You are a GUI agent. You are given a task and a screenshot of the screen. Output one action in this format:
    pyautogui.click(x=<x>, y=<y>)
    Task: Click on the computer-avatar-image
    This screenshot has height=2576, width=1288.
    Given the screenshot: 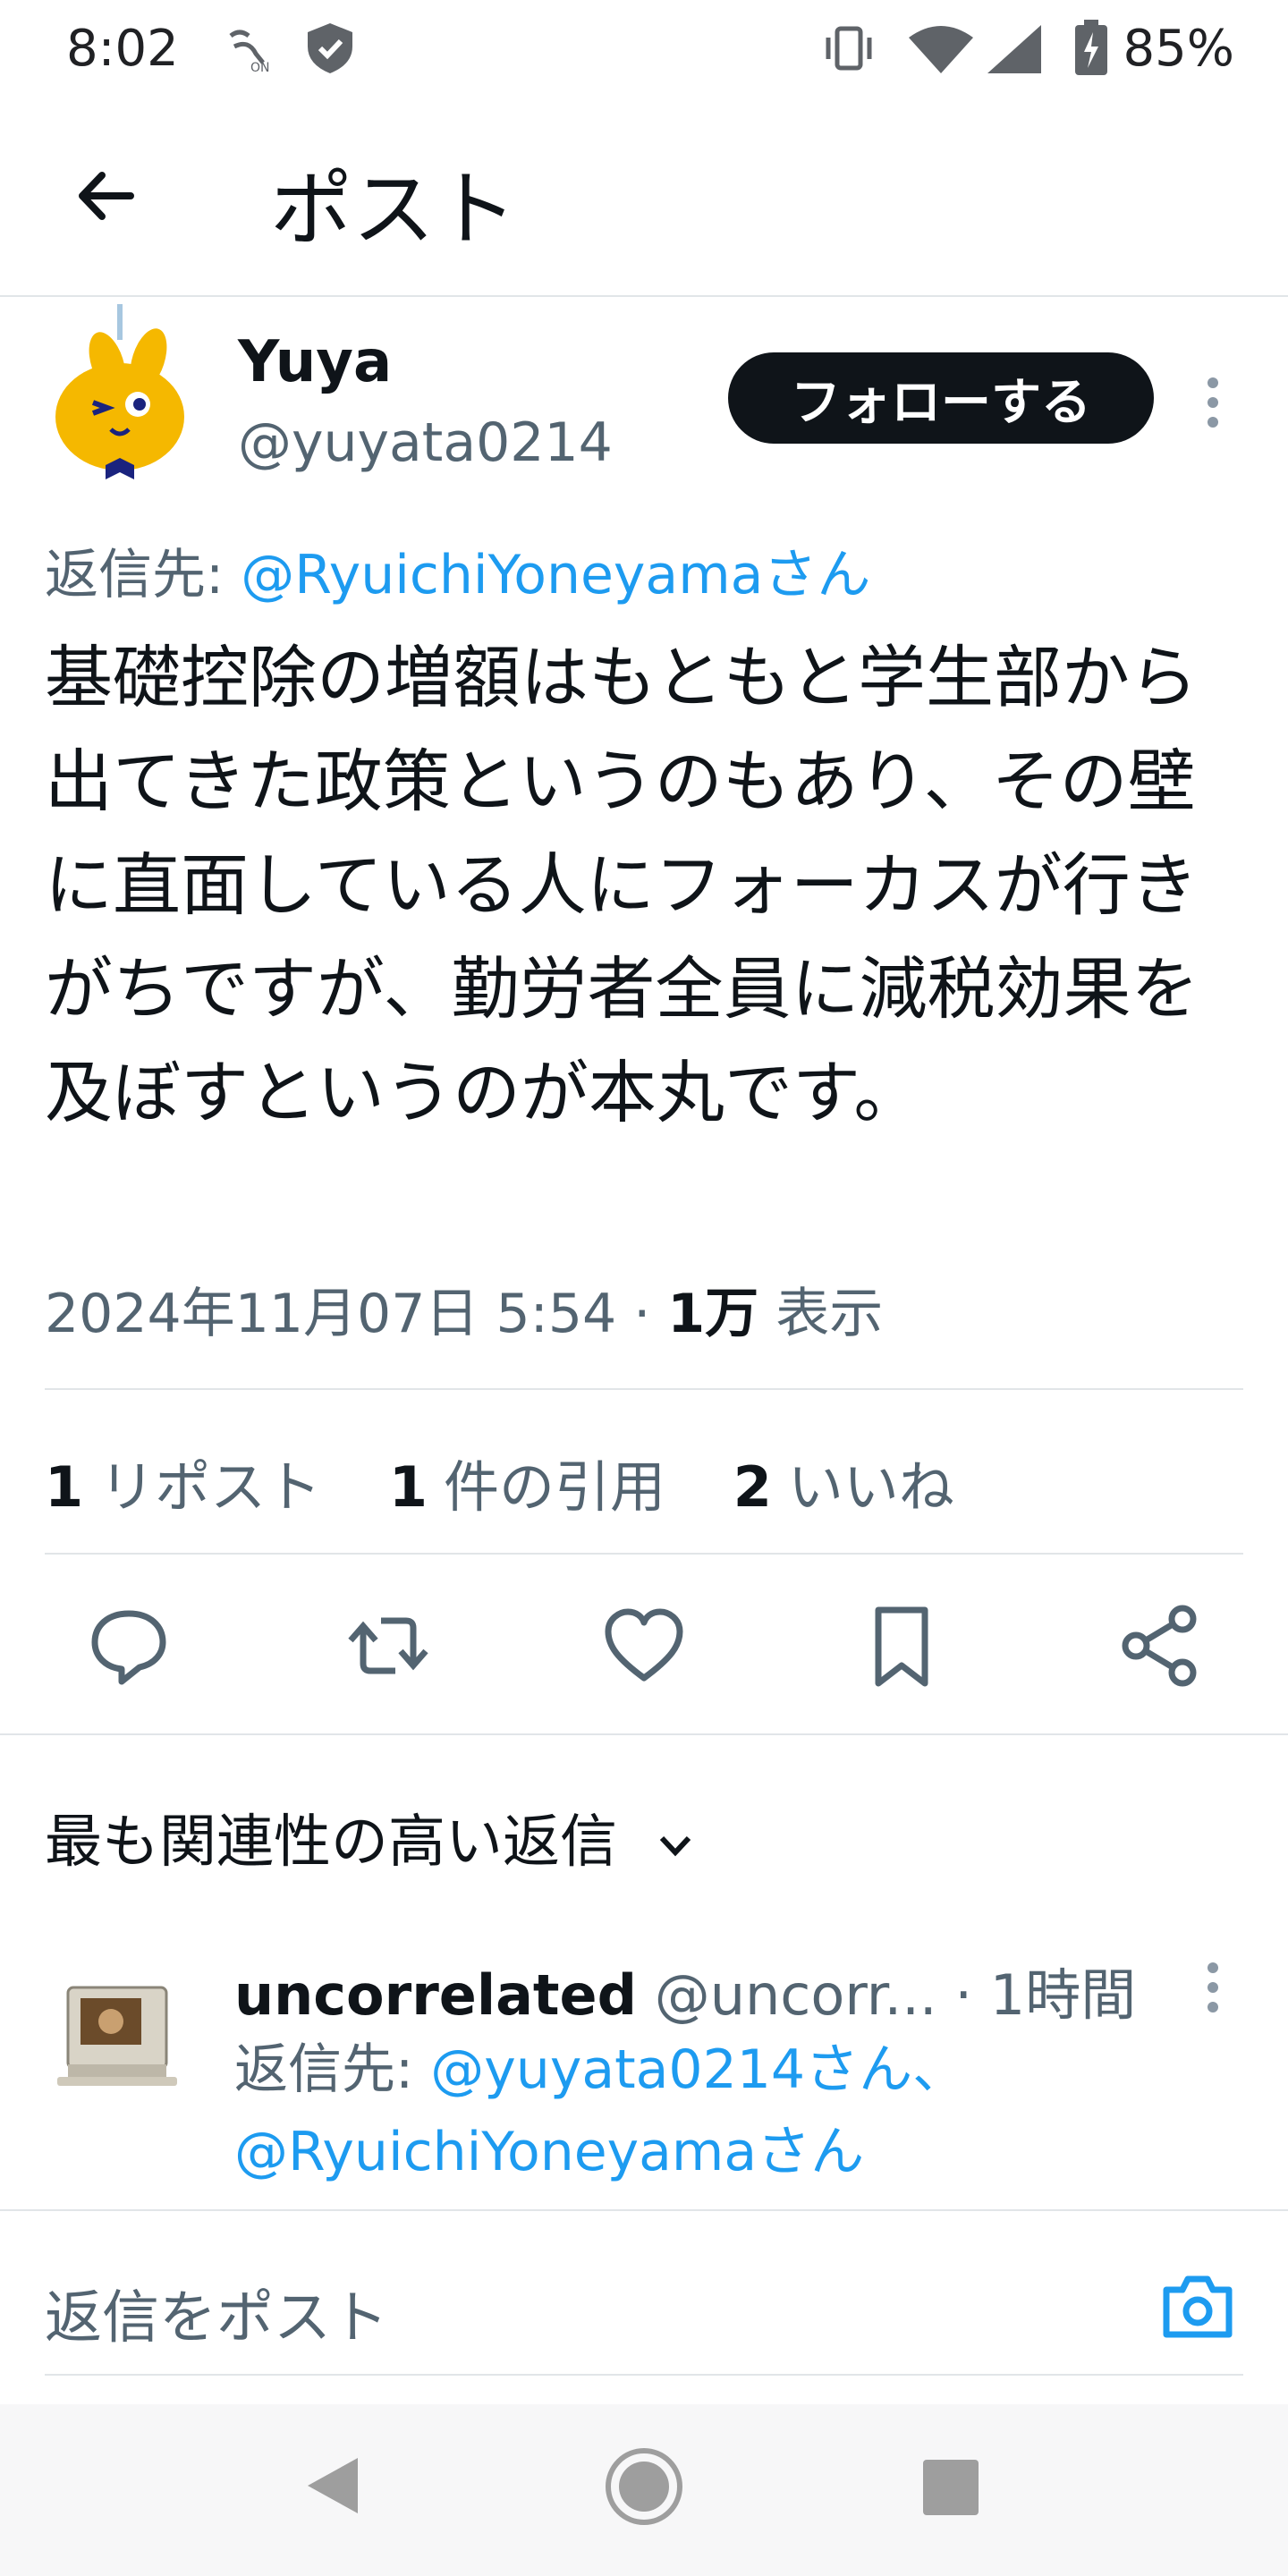 What is the action you would take?
    pyautogui.click(x=117, y=2036)
    